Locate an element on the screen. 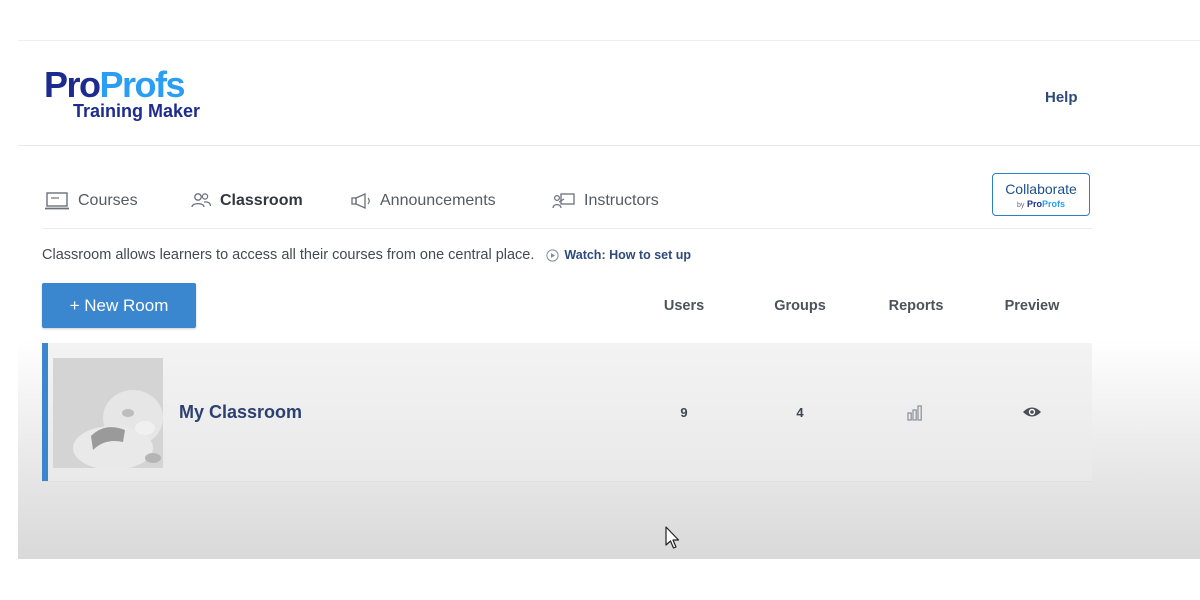 The image size is (1200, 600). room-thumbnail-image is located at coordinates (108, 413).